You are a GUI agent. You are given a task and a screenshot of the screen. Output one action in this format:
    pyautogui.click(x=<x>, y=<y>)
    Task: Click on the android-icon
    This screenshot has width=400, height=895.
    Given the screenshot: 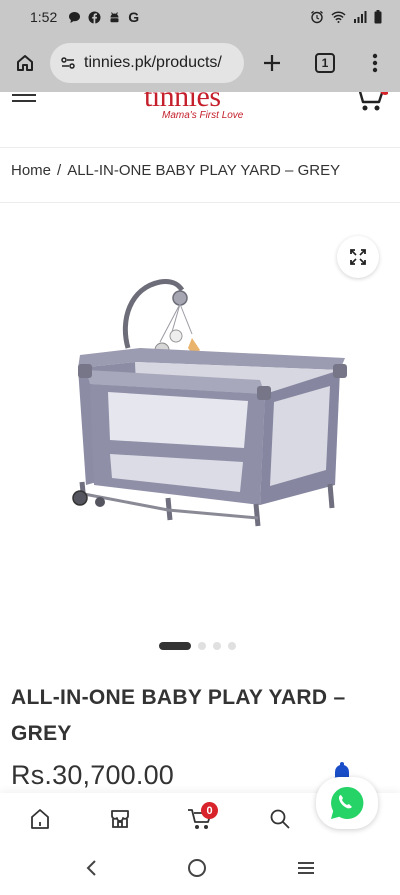 What is the action you would take?
    pyautogui.click(x=114, y=17)
    